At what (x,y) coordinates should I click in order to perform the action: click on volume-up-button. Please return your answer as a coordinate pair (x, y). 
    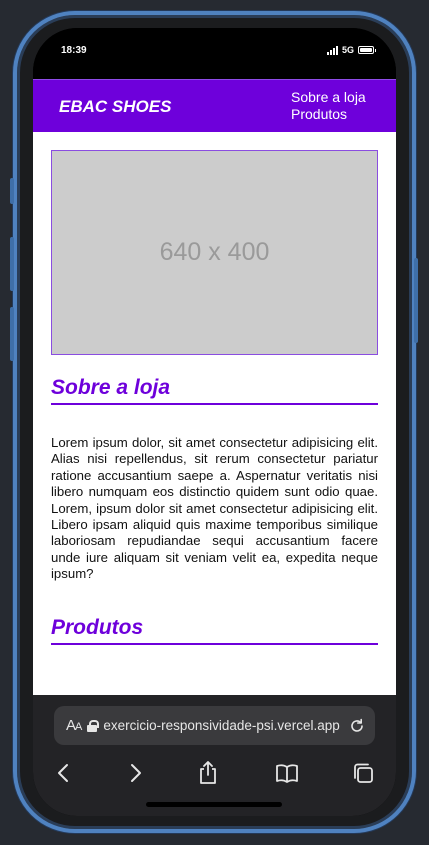
    Looking at the image, I should click on (12, 264).